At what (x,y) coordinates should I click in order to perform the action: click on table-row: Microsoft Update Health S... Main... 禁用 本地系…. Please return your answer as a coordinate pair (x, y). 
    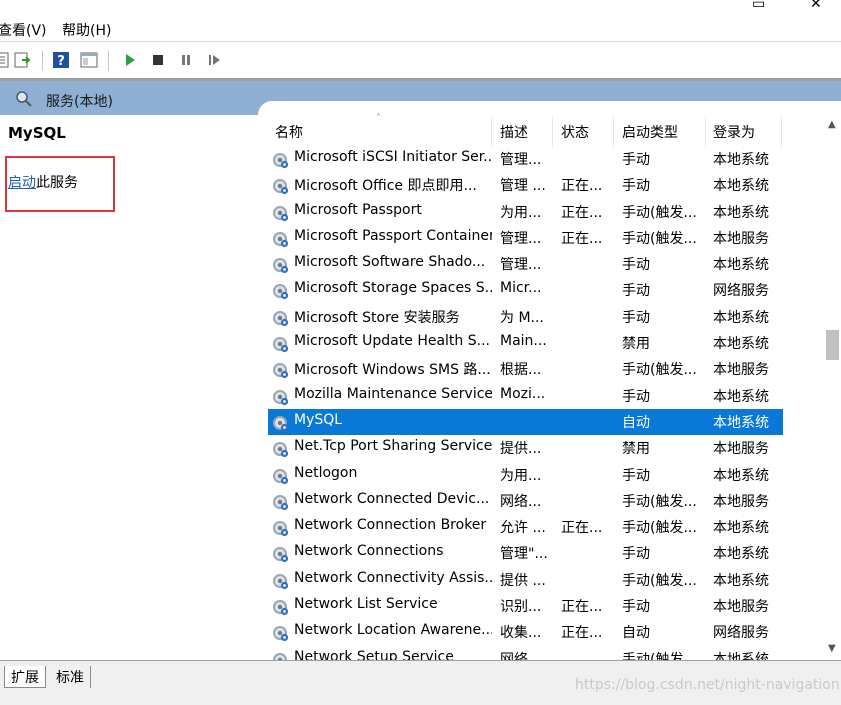
    Looking at the image, I should click on (525, 343).